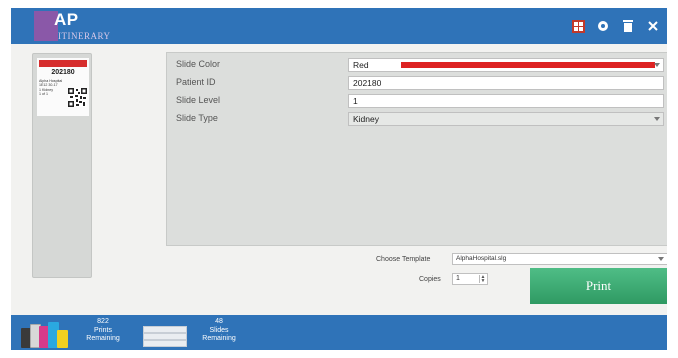  I want to click on slide-label-id: 202180, so click(63, 72).